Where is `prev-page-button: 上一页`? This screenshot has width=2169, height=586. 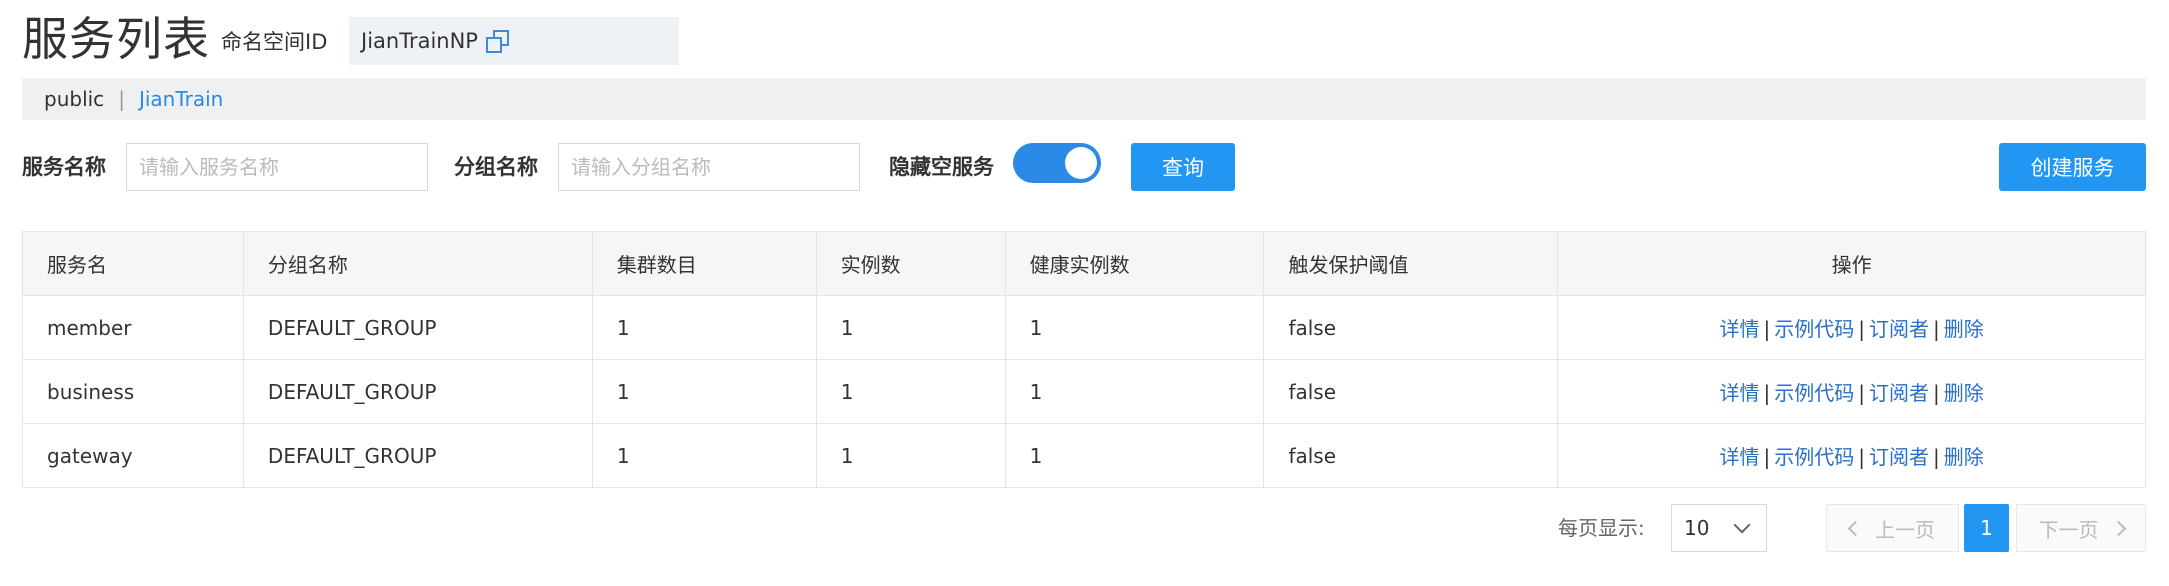
prev-page-button: 上一页 is located at coordinates (1892, 528).